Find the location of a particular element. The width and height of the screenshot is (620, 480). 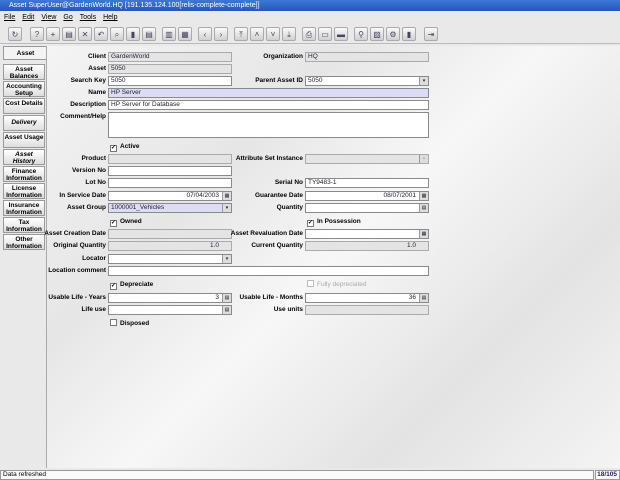

name-label: Name is located at coordinates (97, 92).